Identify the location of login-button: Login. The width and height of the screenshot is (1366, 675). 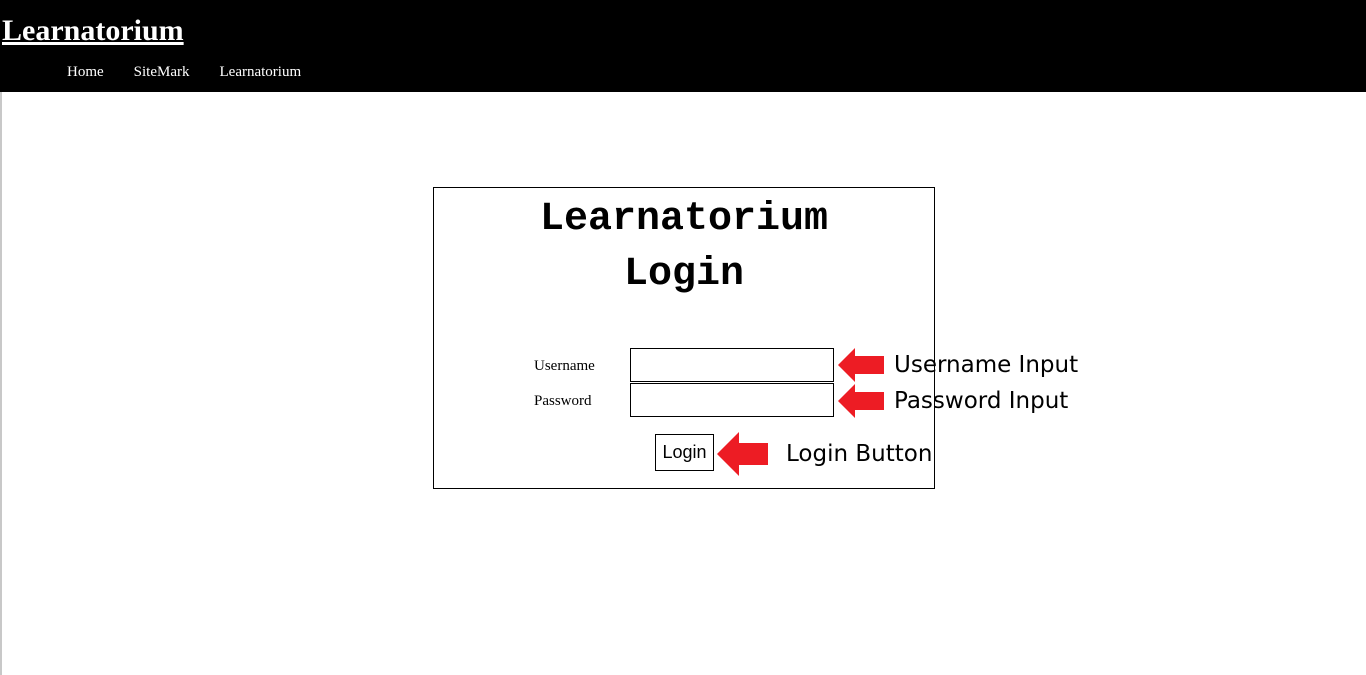
(684, 452).